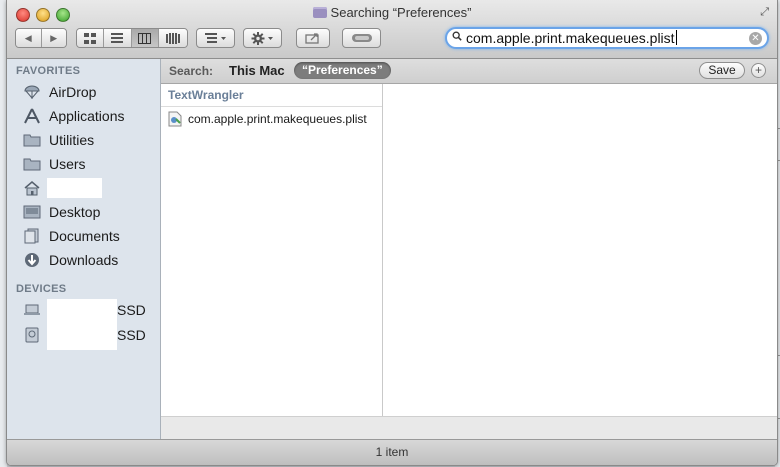  What do you see at coordinates (31, 236) in the screenshot?
I see `documents-icon` at bounding box center [31, 236].